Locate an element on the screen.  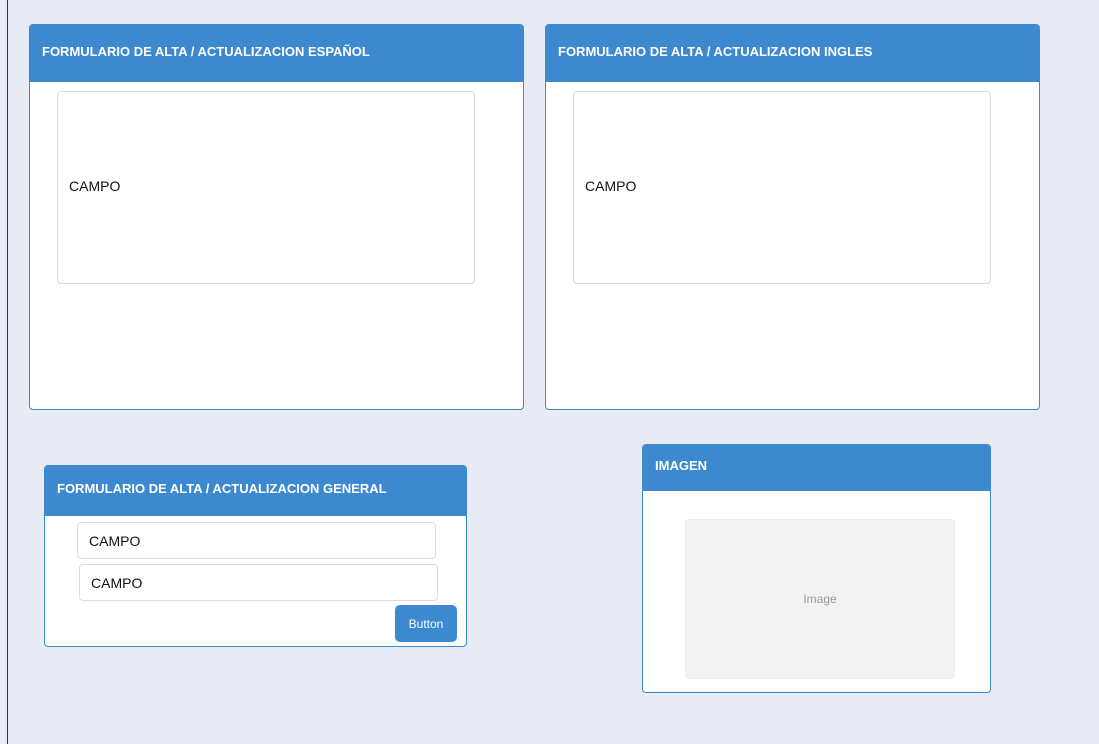
image-panel-header: IMAGEN is located at coordinates (816, 468).